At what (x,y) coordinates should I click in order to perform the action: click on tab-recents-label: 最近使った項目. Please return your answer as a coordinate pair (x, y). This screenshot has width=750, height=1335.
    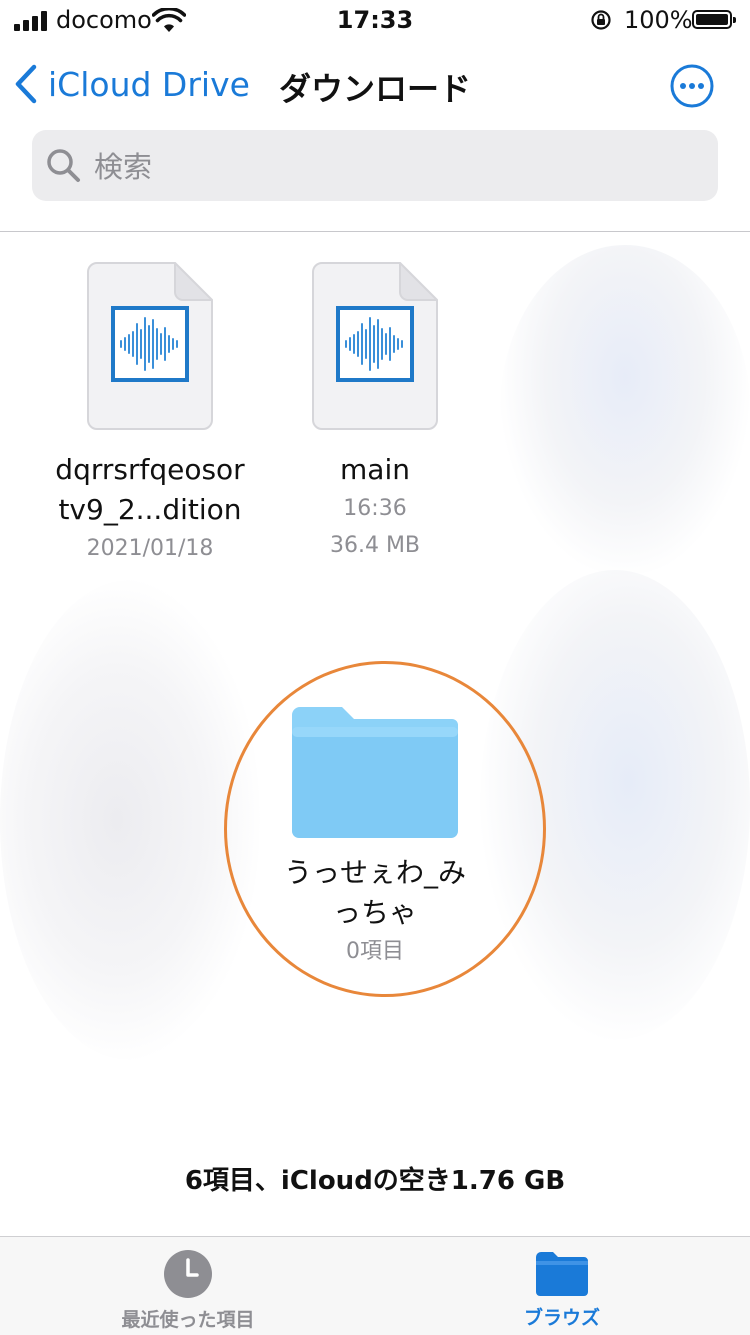
    Looking at the image, I should click on (188, 1320).